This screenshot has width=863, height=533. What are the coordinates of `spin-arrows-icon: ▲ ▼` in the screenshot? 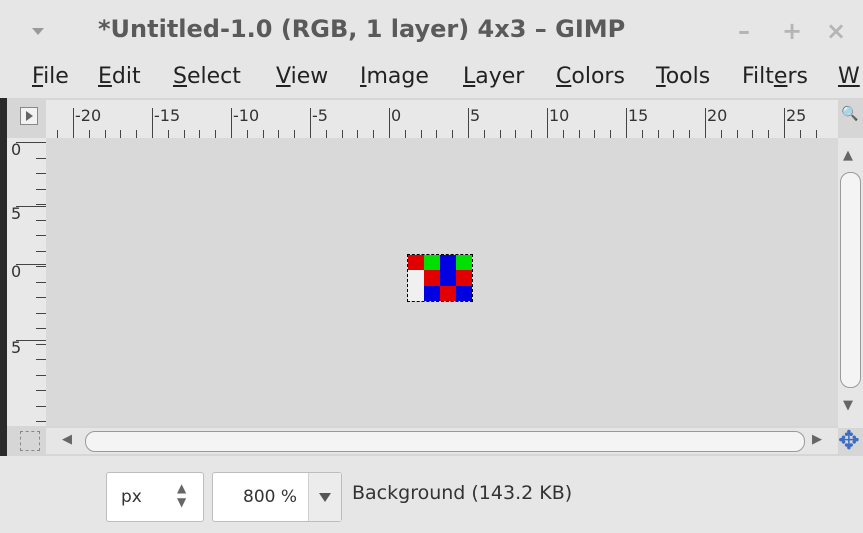 It's located at (181, 495).